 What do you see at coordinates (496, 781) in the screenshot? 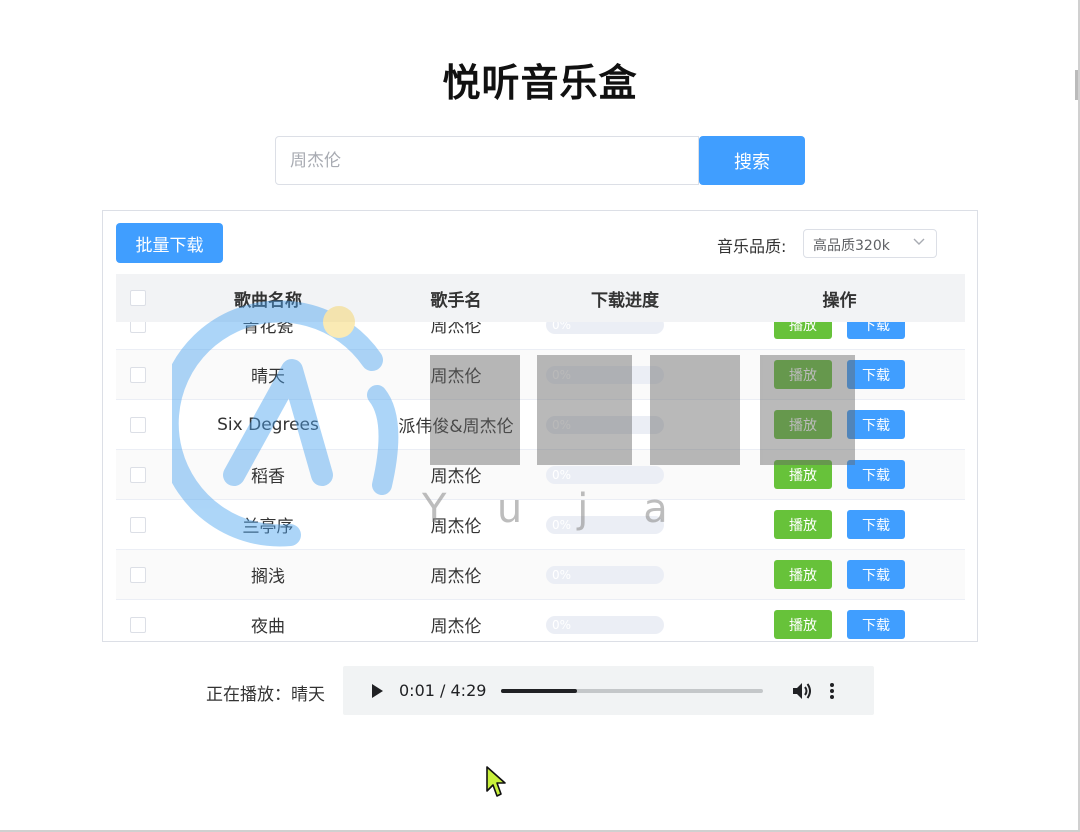
I see `mouse-cursor-icon` at bounding box center [496, 781].